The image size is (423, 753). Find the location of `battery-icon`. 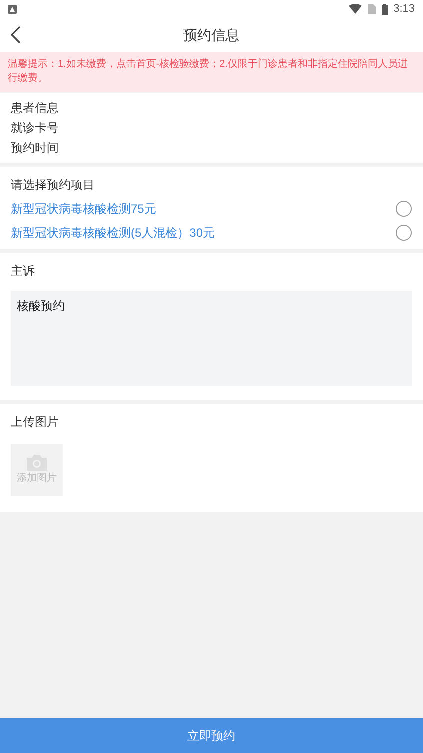

battery-icon is located at coordinates (385, 9).